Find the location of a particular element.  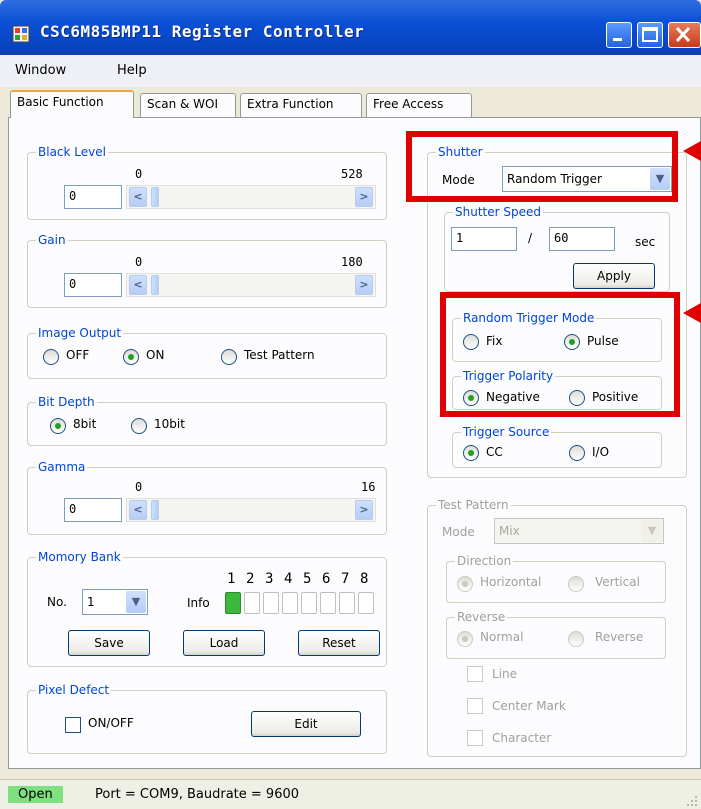

shutter-speed-denominator: 60 is located at coordinates (582, 239).